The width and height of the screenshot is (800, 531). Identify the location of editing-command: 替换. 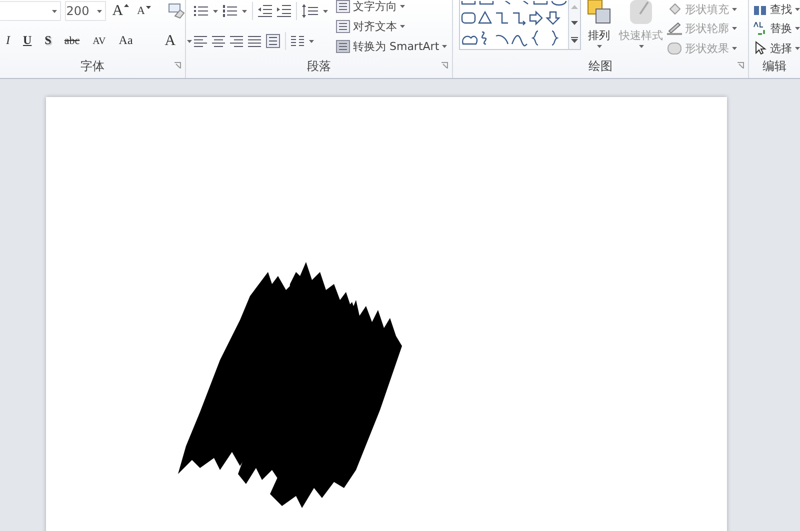
(776, 29).